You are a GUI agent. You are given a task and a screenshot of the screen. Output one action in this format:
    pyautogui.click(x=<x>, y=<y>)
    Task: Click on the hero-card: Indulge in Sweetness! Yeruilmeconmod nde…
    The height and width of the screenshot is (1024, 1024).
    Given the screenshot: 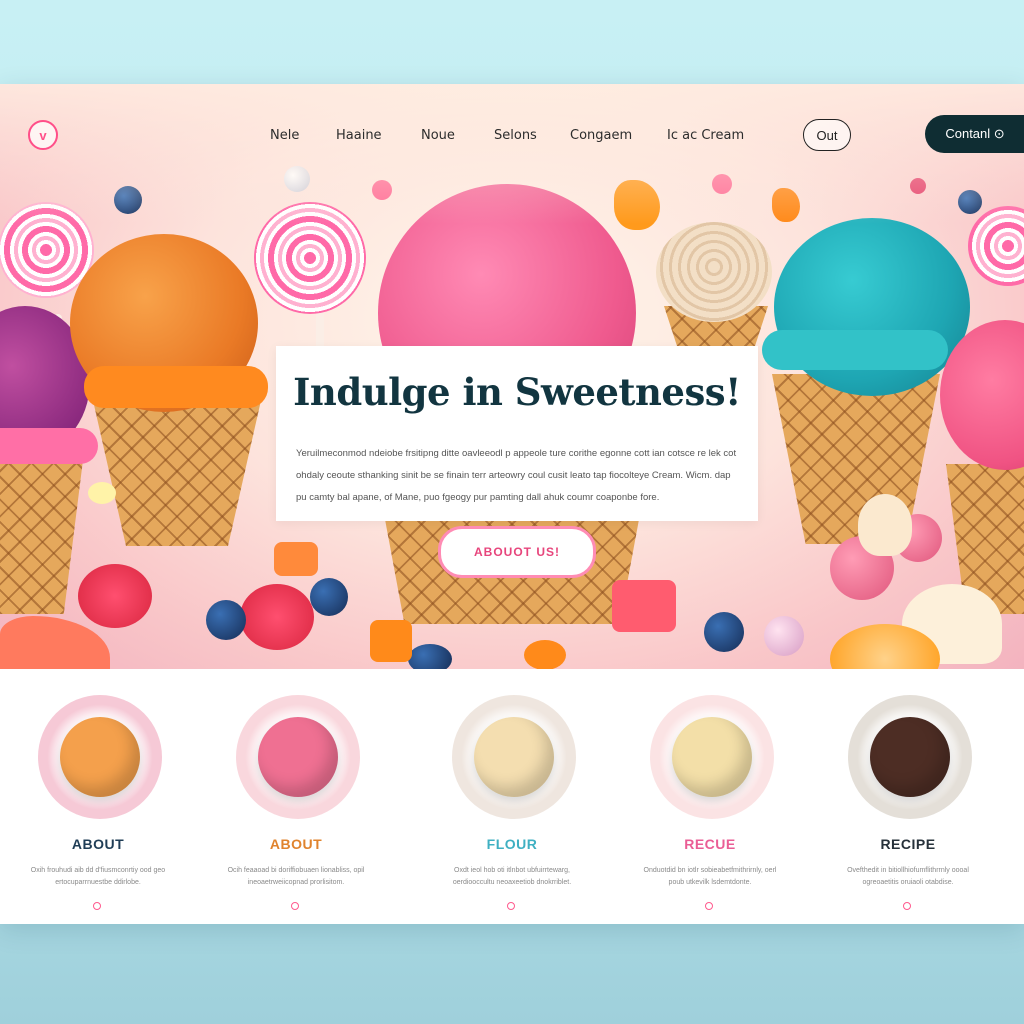 What is the action you would take?
    pyautogui.click(x=517, y=433)
    